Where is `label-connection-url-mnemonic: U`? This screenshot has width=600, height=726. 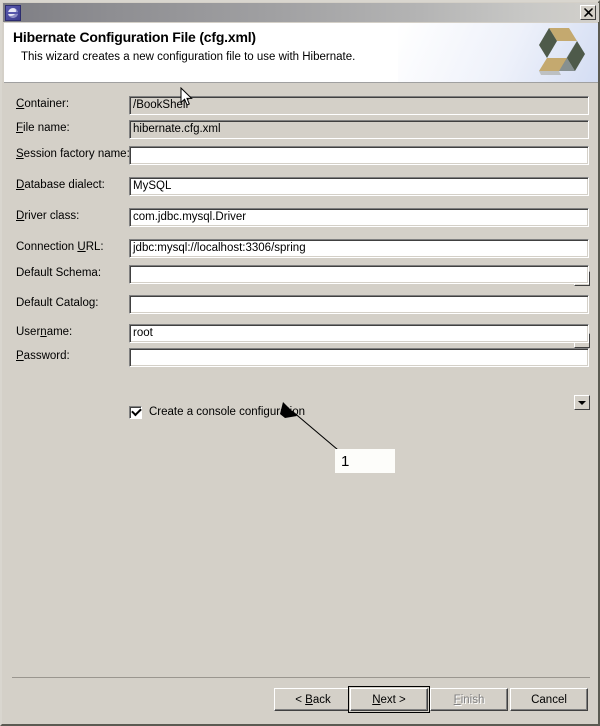
label-connection-url-mnemonic: U is located at coordinates (81, 247).